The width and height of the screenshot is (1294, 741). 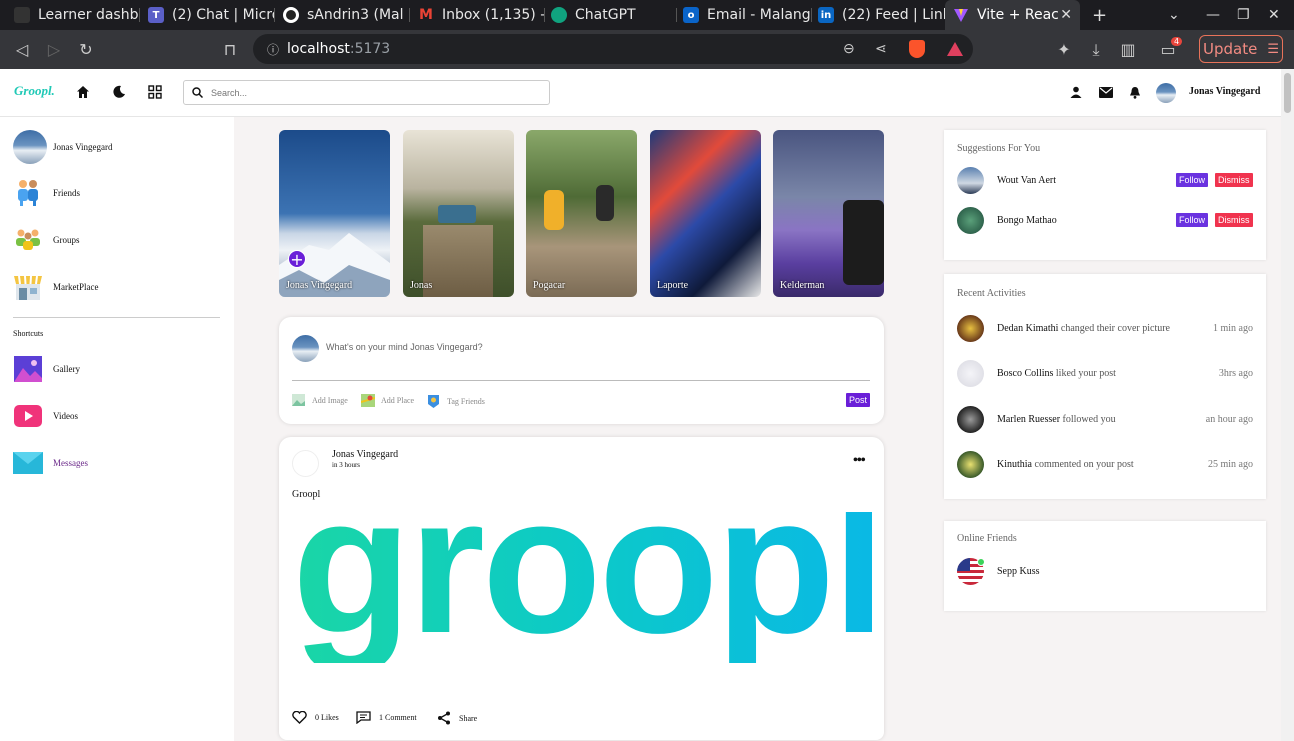 I want to click on activity-user: Bosco Collins, so click(x=1025, y=373).